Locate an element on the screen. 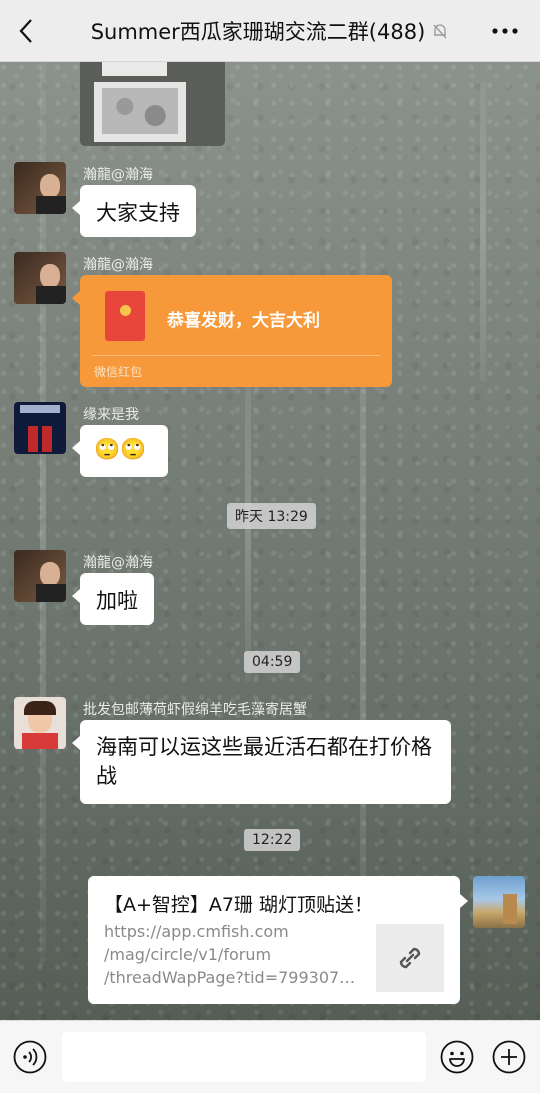 Image resolution: width=540 pixels, height=1093 pixels. timestamp: 04:59 is located at coordinates (272, 662).